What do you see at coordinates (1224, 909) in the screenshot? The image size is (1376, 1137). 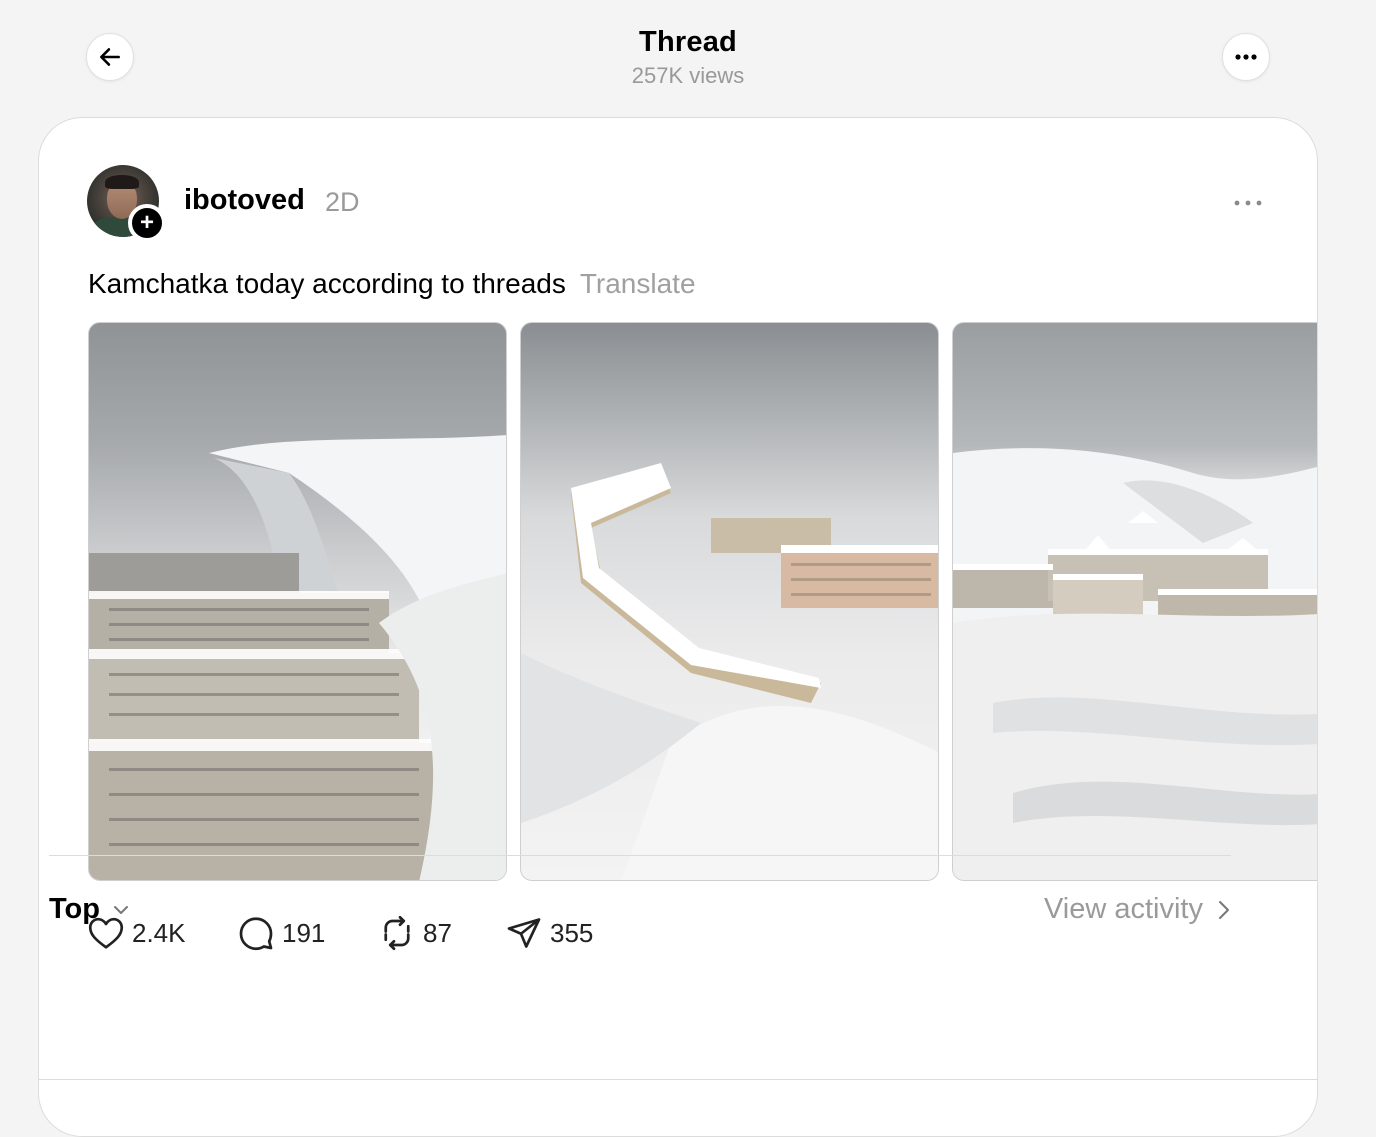 I see `chevron-right-icon` at bounding box center [1224, 909].